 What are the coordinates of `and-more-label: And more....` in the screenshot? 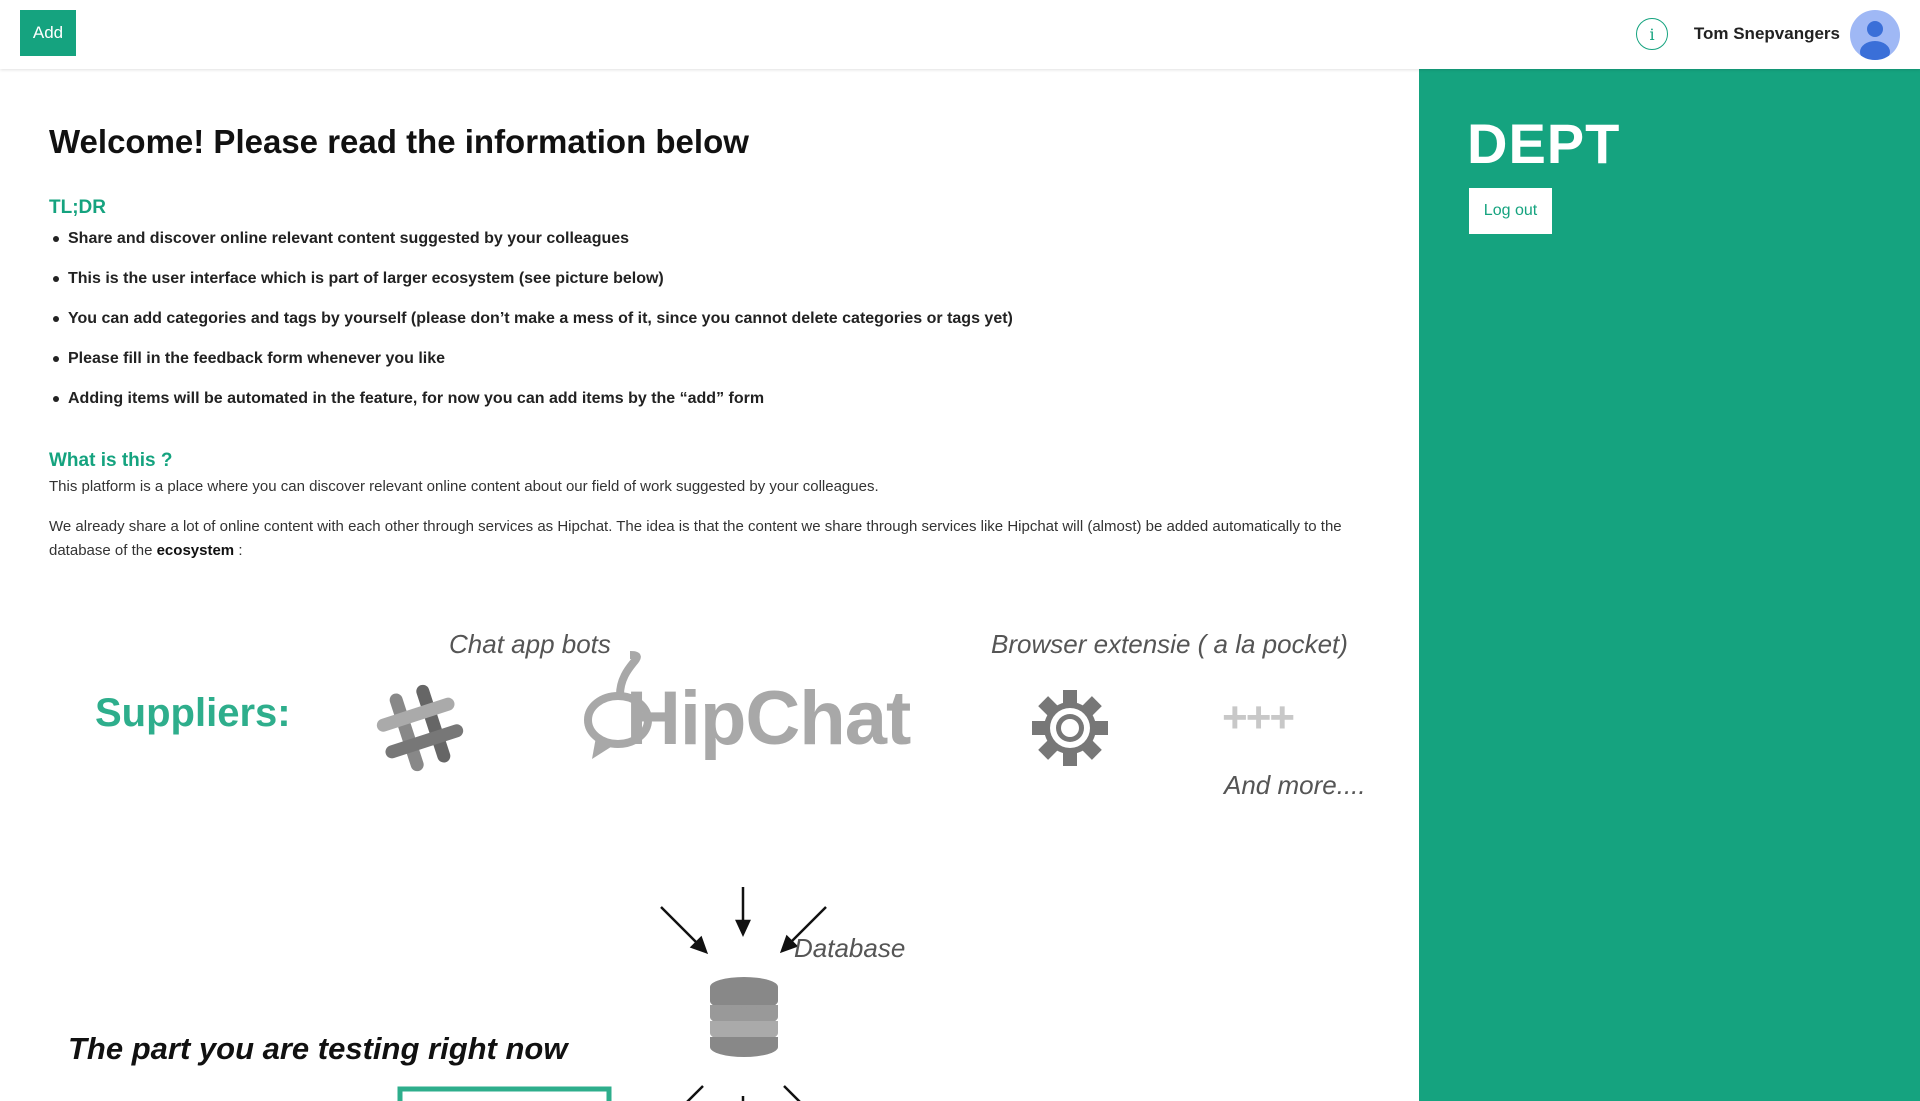 It's located at (1295, 785).